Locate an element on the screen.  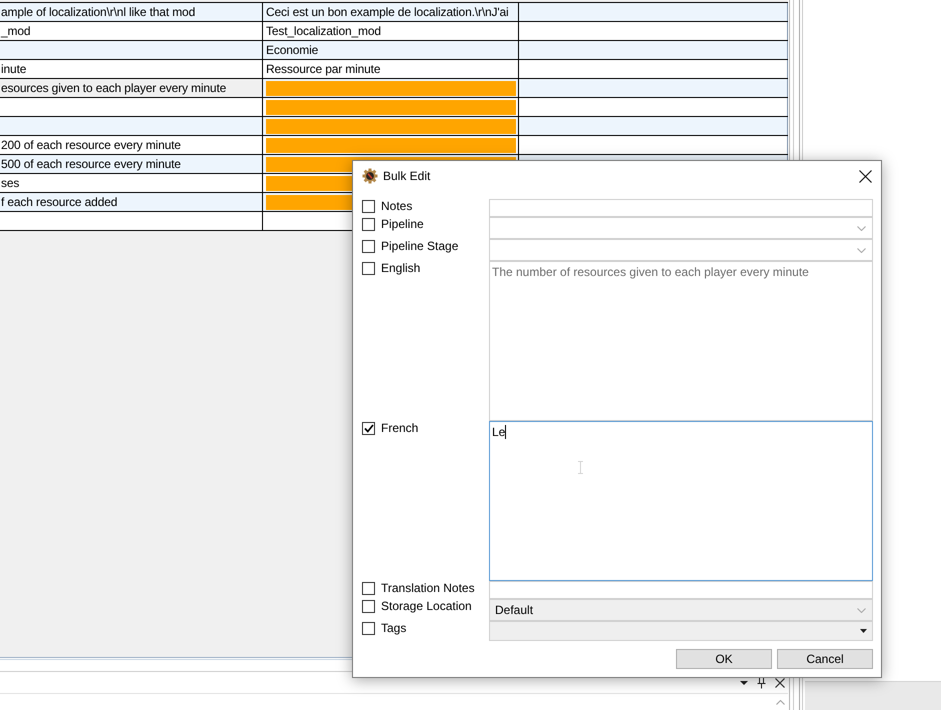
checkbox-label: Translation Notes is located at coordinates (428, 588).